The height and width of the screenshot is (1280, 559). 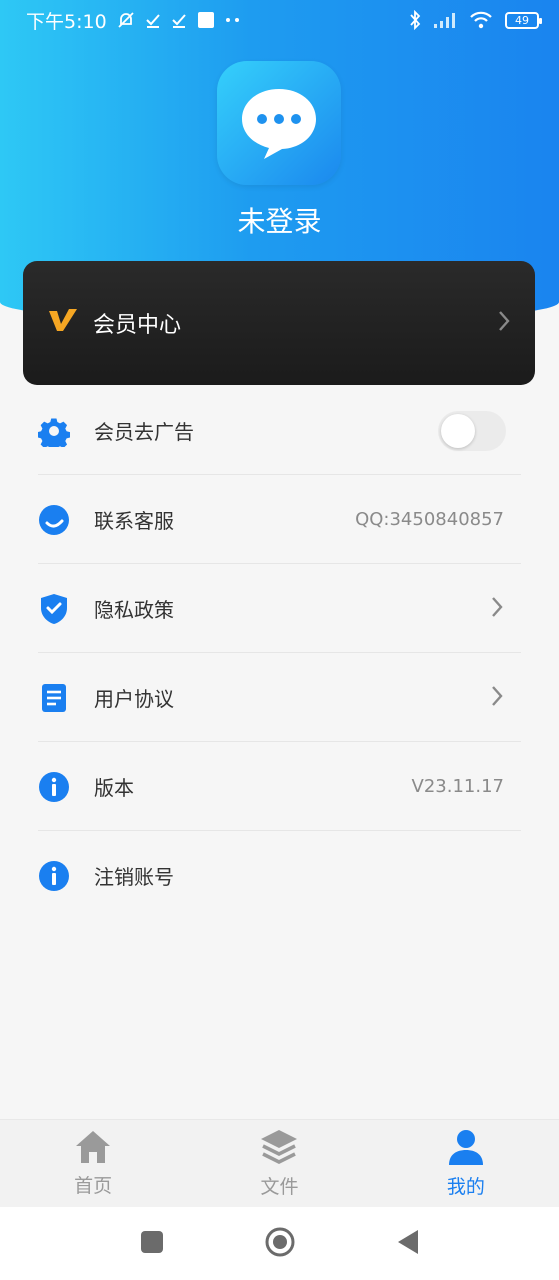 I want to click on menu-item-version: 版本 V23.11.17, so click(x=279, y=786).